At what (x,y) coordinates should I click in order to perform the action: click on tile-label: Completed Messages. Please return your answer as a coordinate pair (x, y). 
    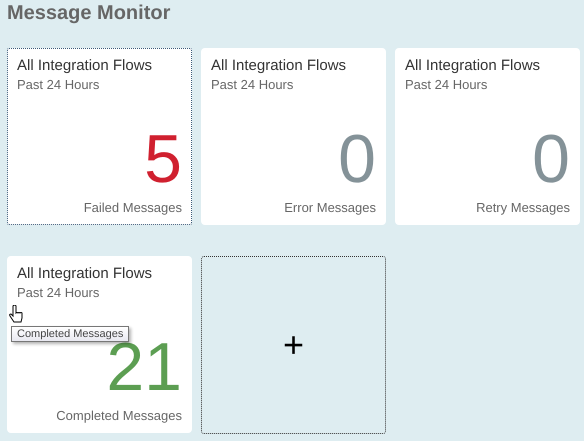
    Looking at the image, I should click on (118, 415).